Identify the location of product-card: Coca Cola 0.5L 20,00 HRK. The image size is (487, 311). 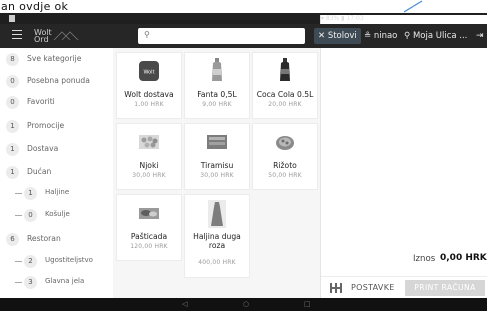
(285, 85).